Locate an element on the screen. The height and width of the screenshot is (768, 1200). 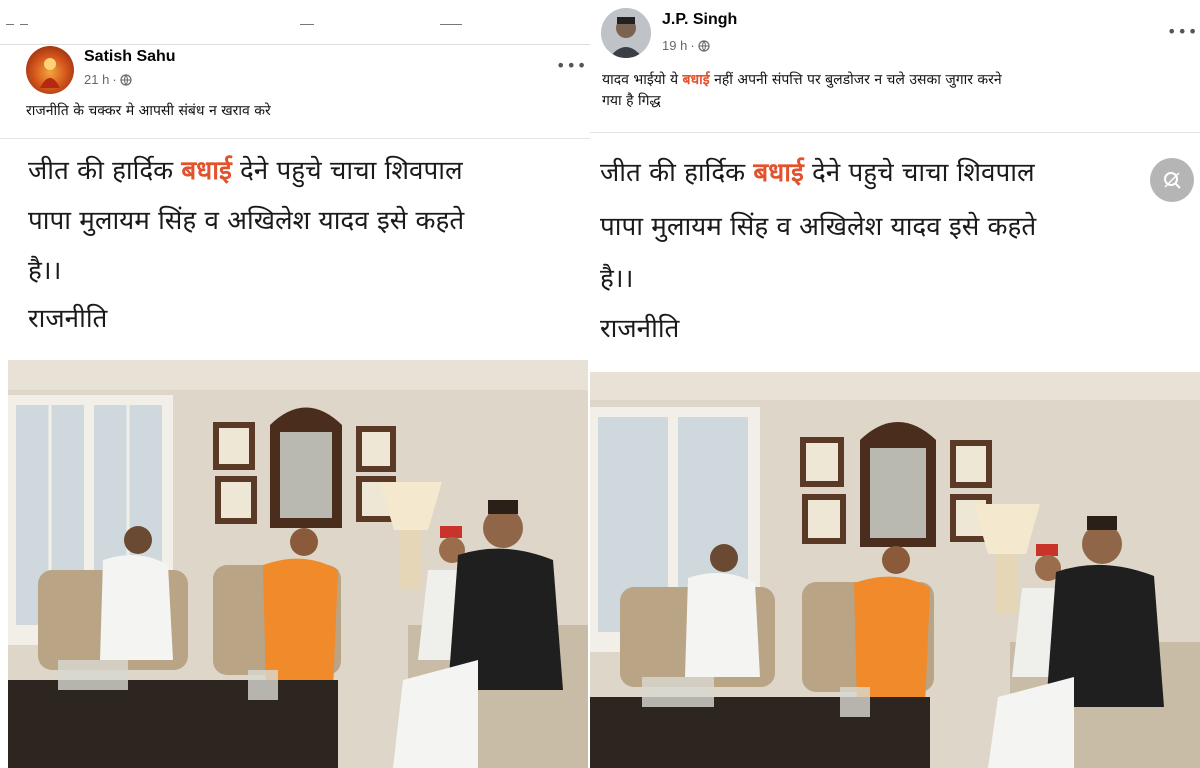
caption-line2: गया है गिद्ध is located at coordinates (631, 101).